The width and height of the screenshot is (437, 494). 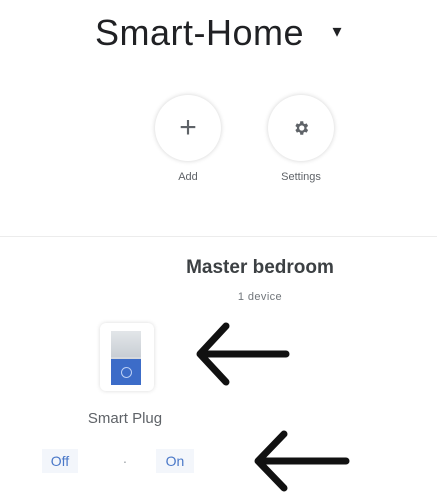 I want to click on settings-circle, so click(x=301, y=128).